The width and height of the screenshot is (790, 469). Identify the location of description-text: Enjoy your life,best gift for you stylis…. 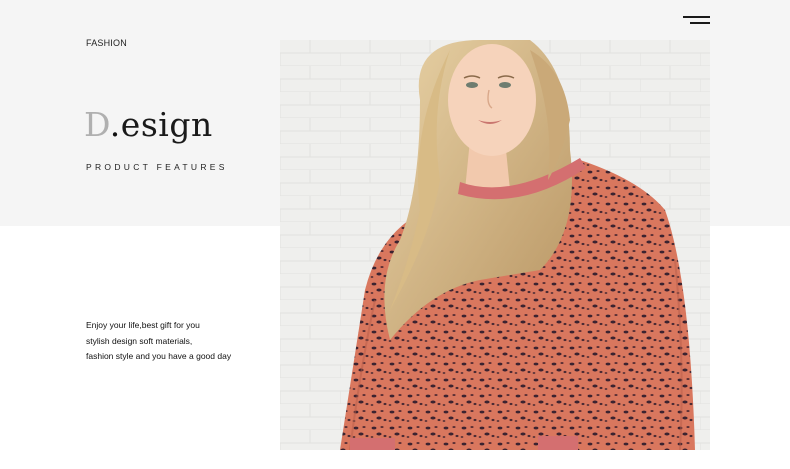
(158, 341).